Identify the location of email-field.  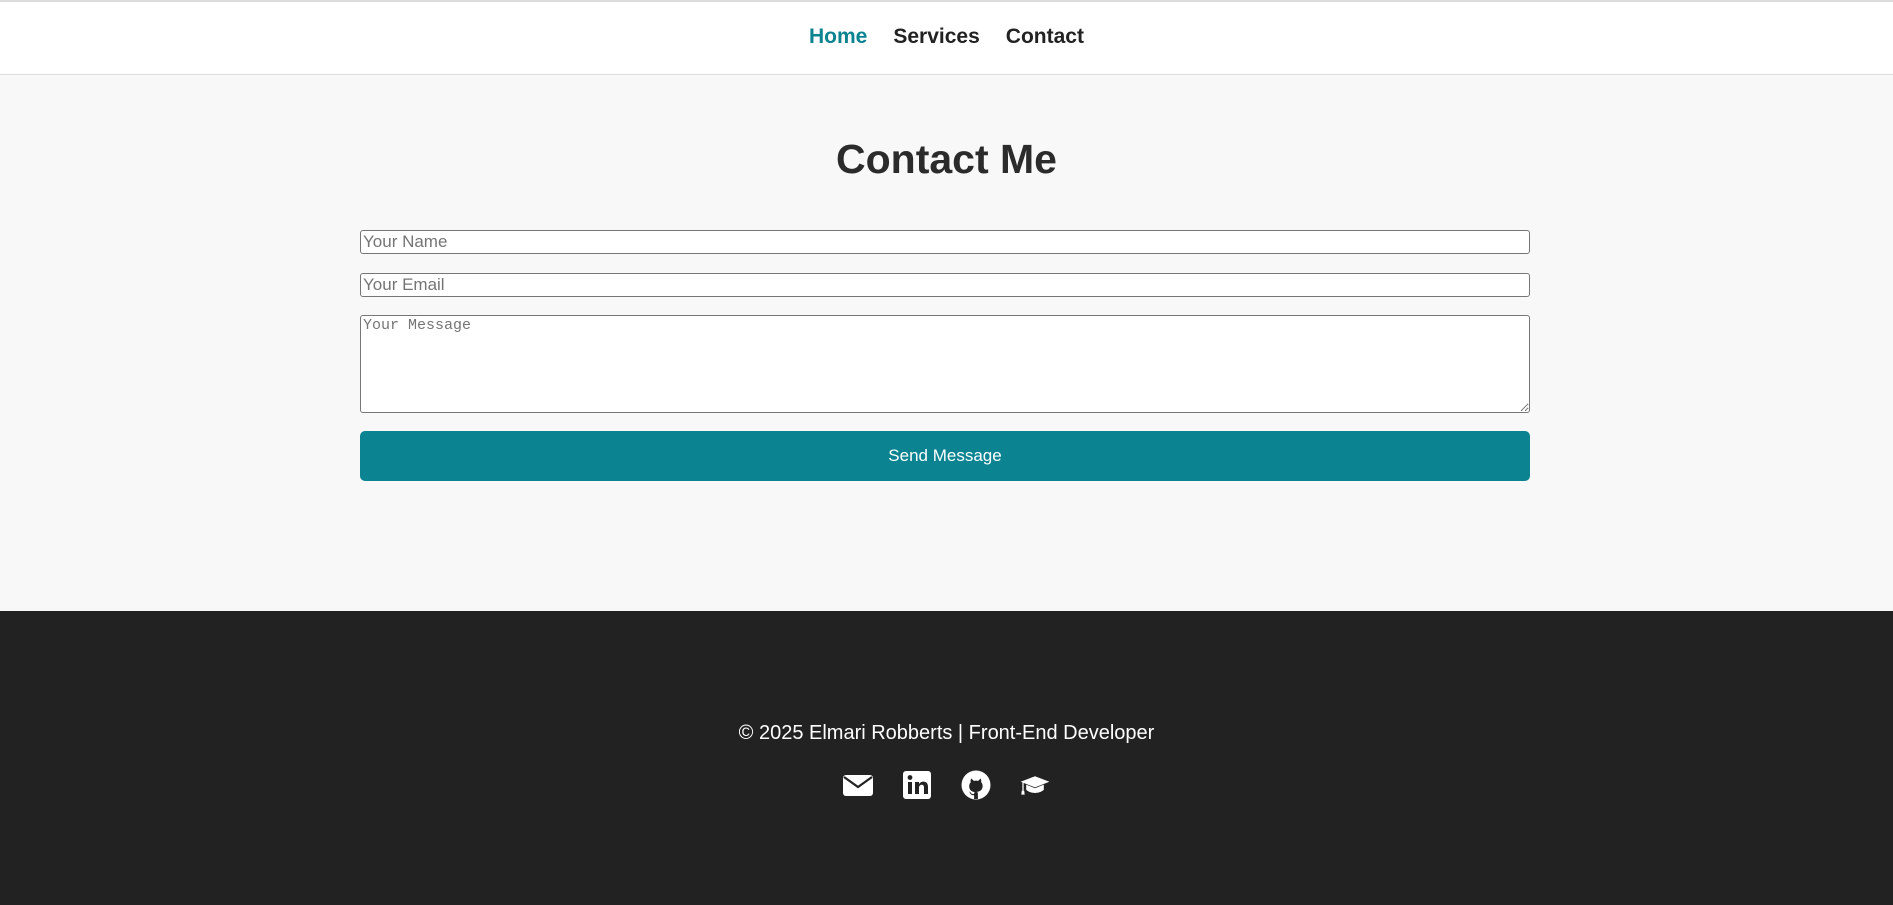
(945, 285).